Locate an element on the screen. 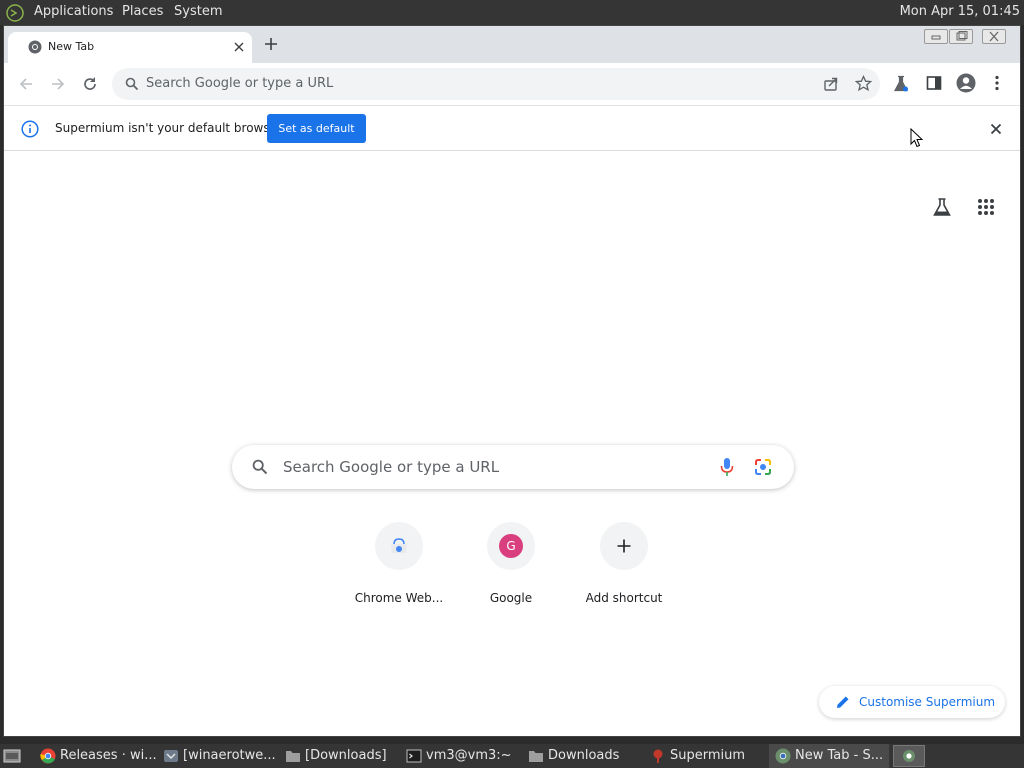  workspace-switcher is located at coordinates (909, 756).